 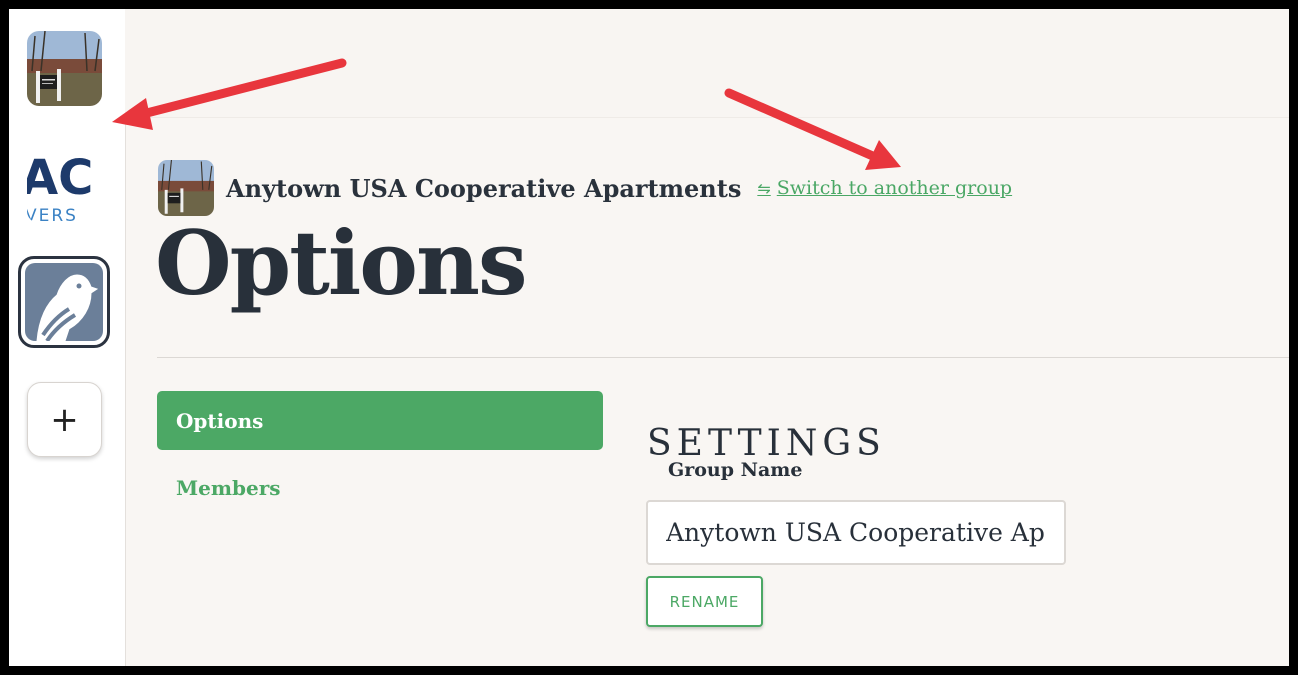 What do you see at coordinates (894, 188) in the screenshot?
I see `switch-group-label: Switch to another group` at bounding box center [894, 188].